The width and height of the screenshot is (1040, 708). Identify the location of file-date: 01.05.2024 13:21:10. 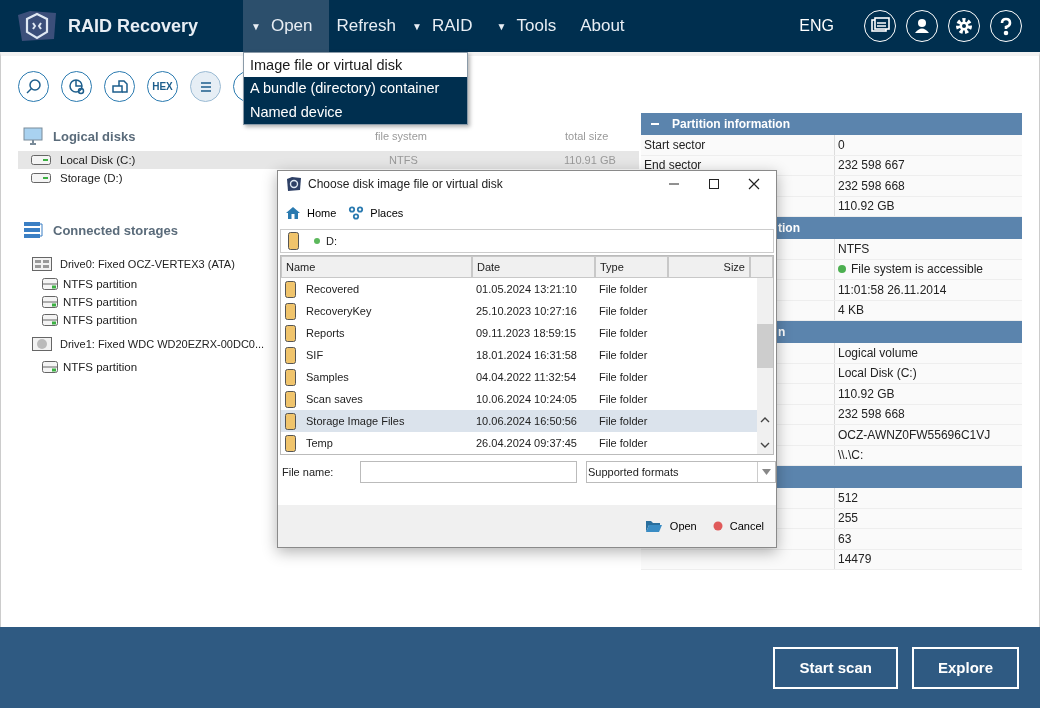
(526, 289).